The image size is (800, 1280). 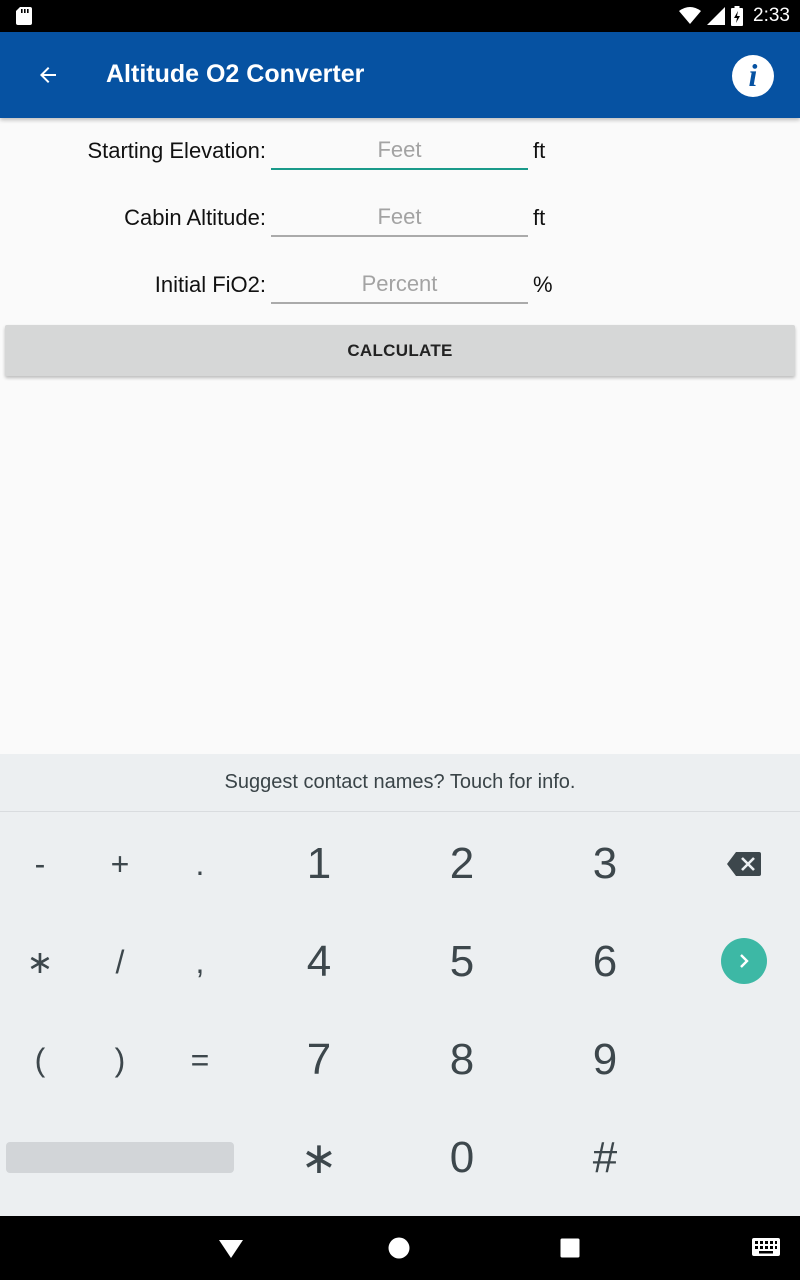 What do you see at coordinates (539, 217) in the screenshot?
I see `cabin-altitude-unit: ft` at bounding box center [539, 217].